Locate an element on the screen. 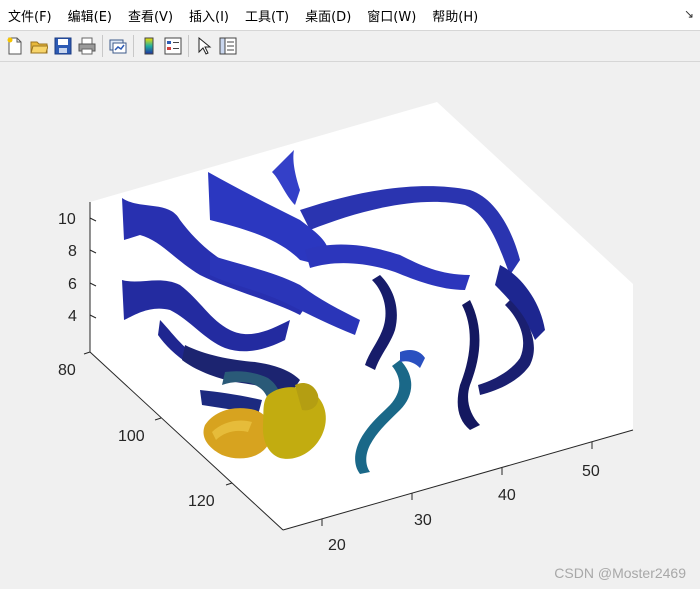  menu-insert: 插入(I) is located at coordinates (209, 15).